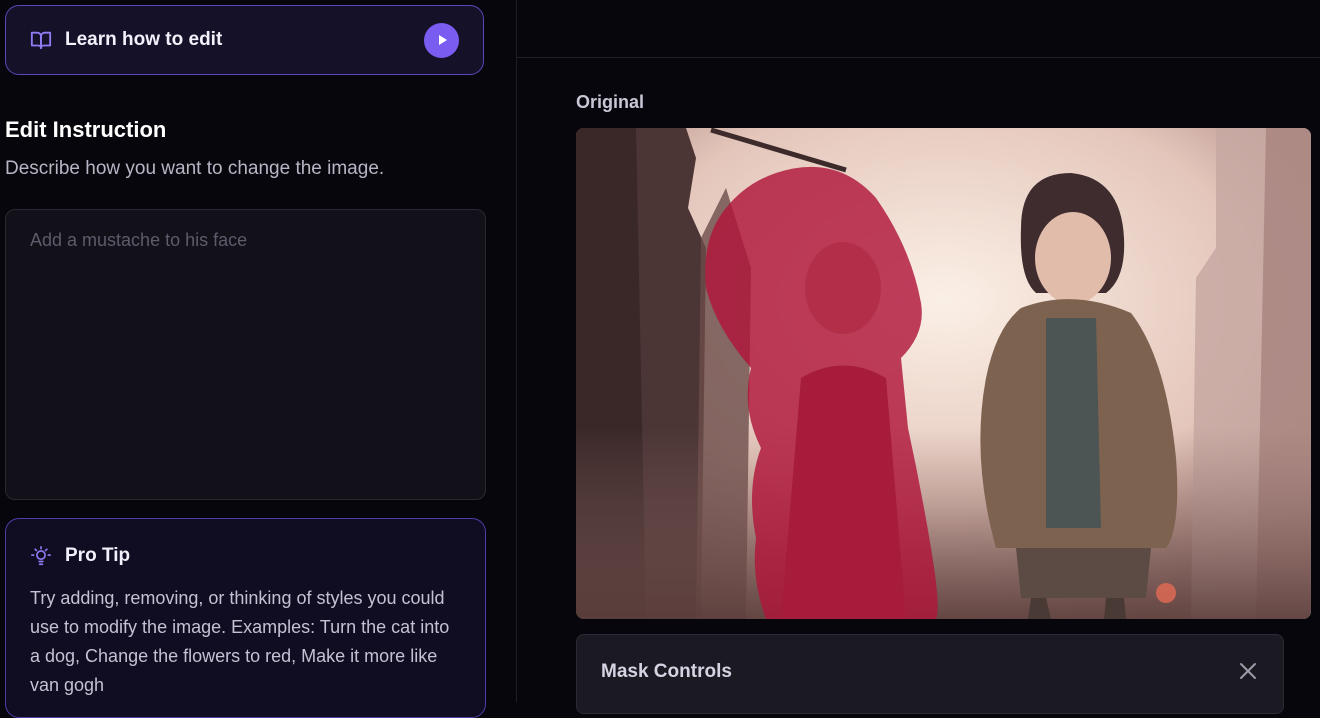 The height and width of the screenshot is (718, 1320). I want to click on pro-tip-header: Pro Tip, so click(245, 556).